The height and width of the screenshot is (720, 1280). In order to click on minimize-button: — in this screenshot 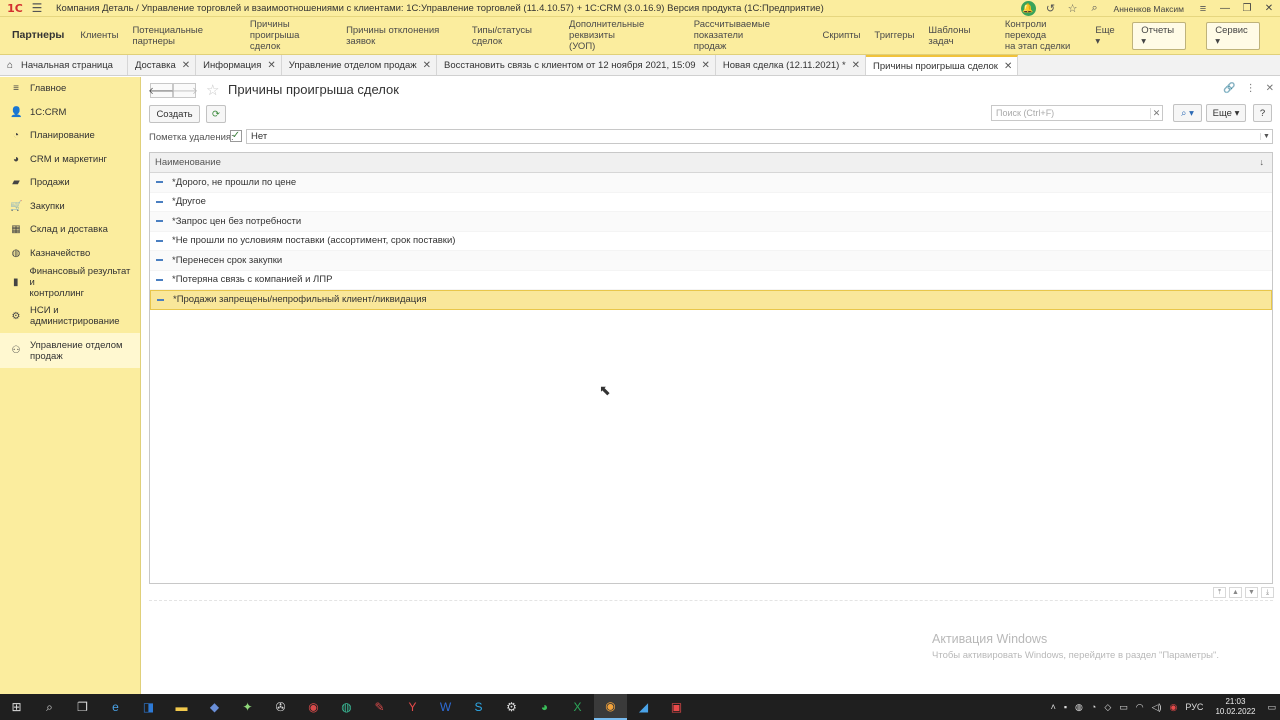, I will do `click(1225, 8)`.